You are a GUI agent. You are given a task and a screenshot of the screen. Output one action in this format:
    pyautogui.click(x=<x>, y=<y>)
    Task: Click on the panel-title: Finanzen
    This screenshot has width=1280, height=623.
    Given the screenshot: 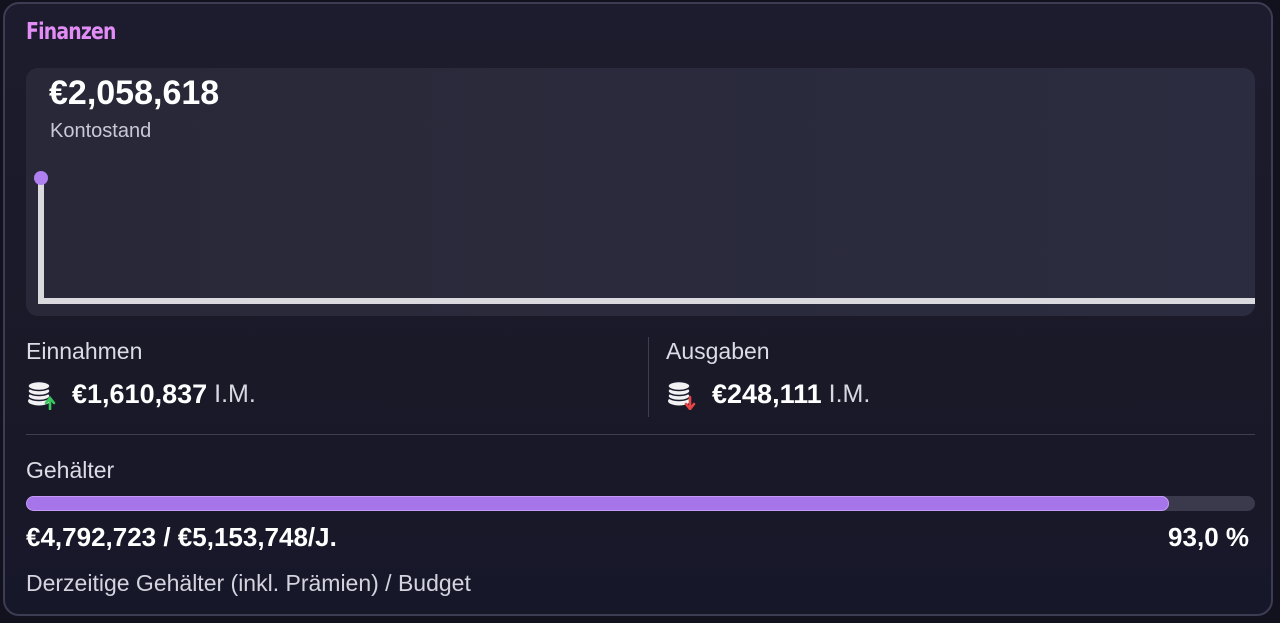 What is the action you would take?
    pyautogui.click(x=71, y=32)
    